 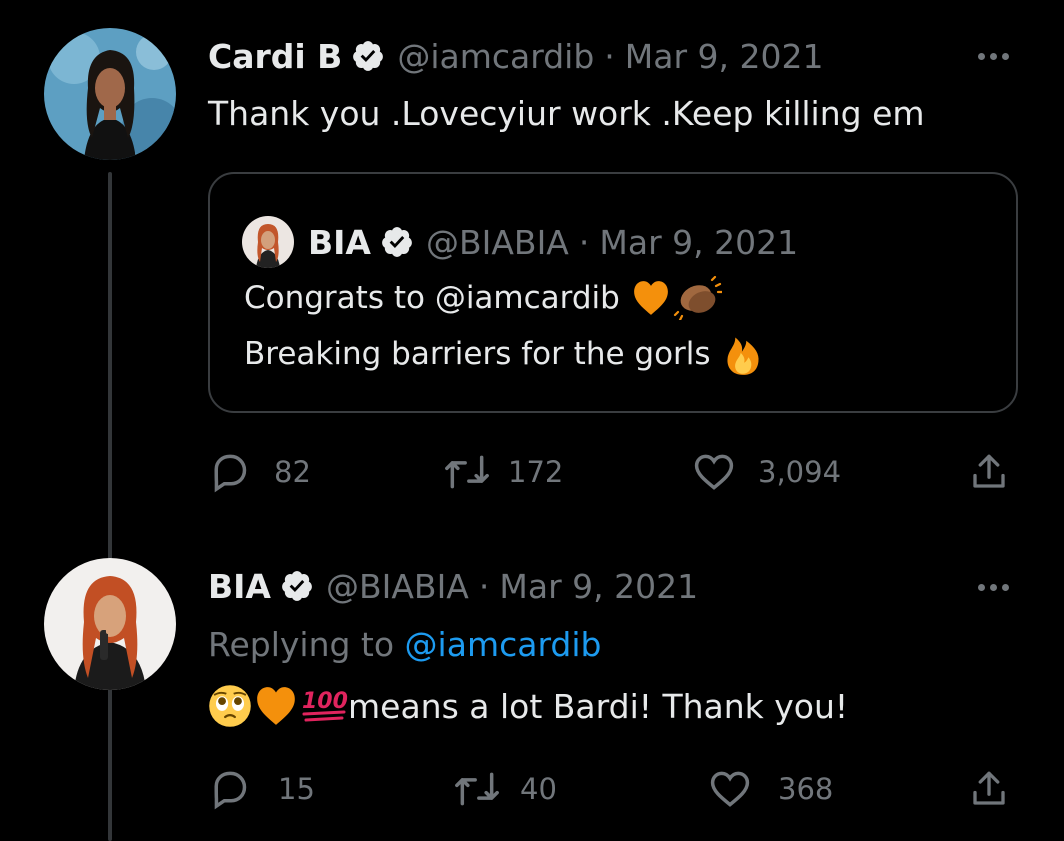 I want to click on replying-to-line: Replying to @iamcardib, so click(x=405, y=644).